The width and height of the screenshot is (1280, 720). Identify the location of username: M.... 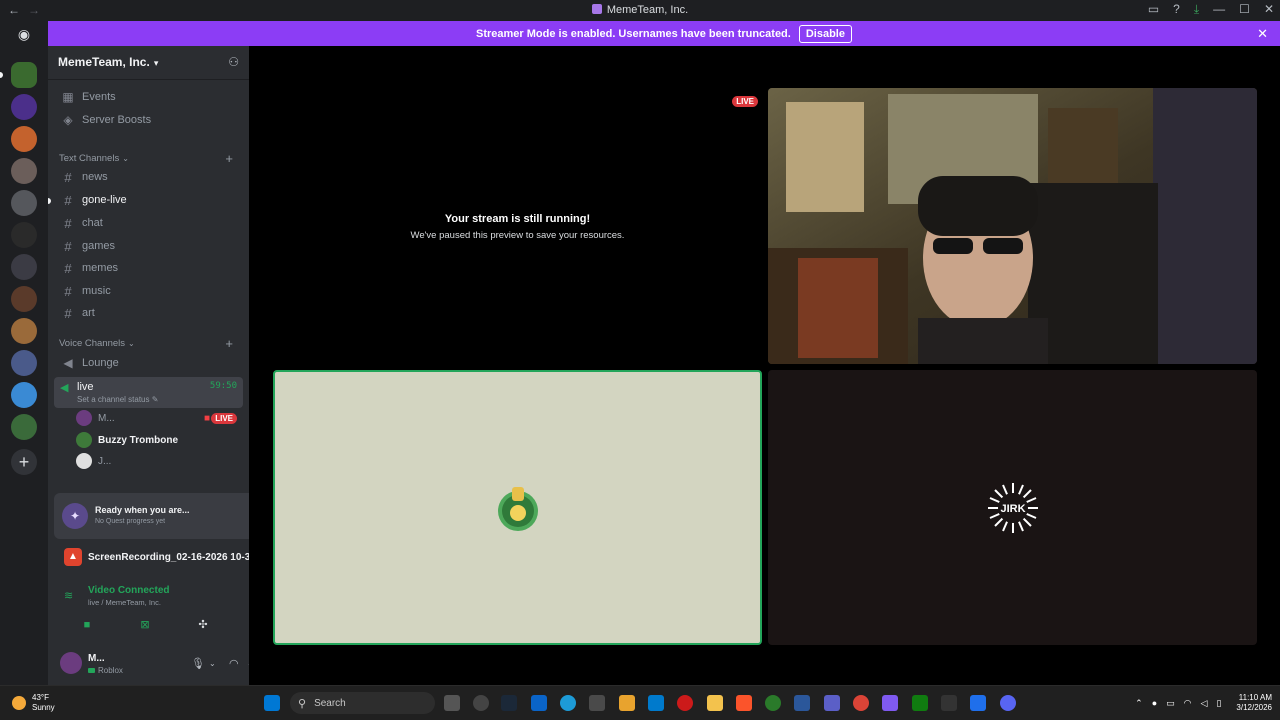
(96, 658).